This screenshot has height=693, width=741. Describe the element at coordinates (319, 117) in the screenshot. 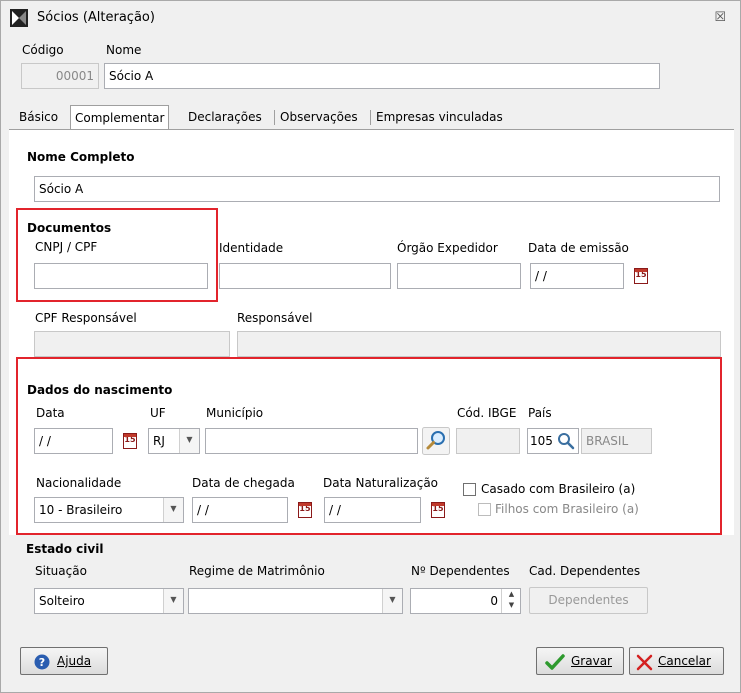

I see `tab-observacoes: Observações` at that location.